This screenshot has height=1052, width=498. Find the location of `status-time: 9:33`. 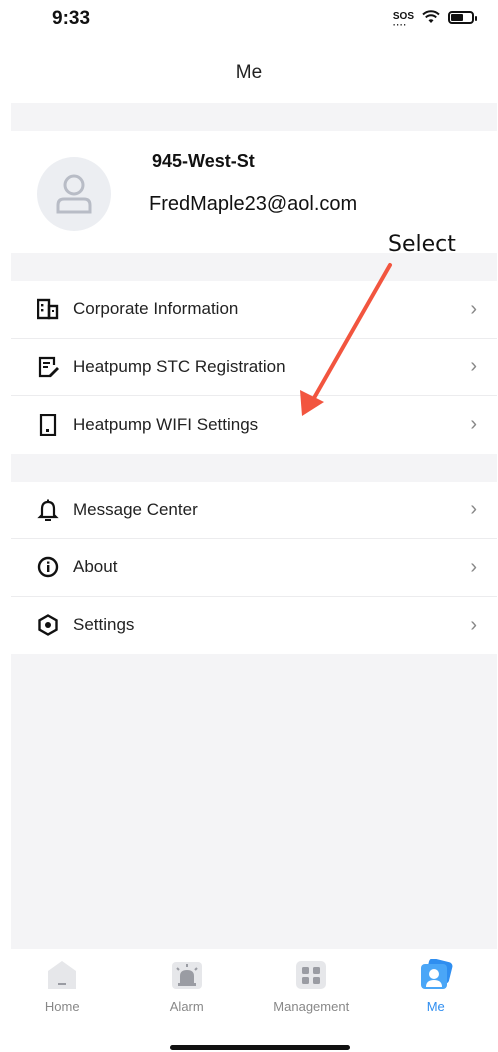

status-time: 9:33 is located at coordinates (71, 18).